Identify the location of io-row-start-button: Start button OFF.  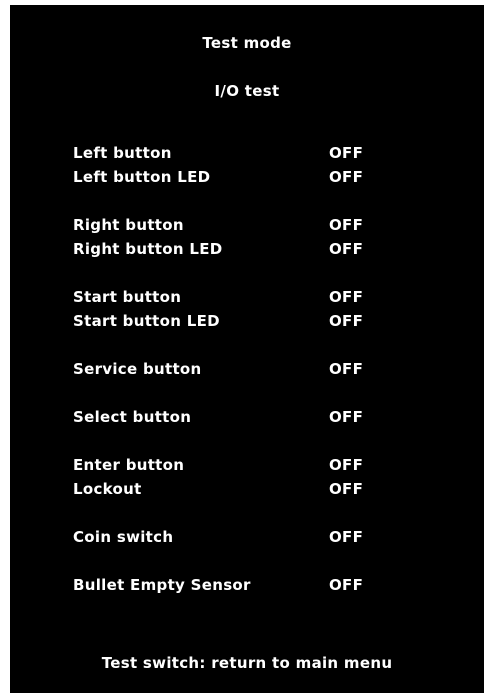
(247, 298).